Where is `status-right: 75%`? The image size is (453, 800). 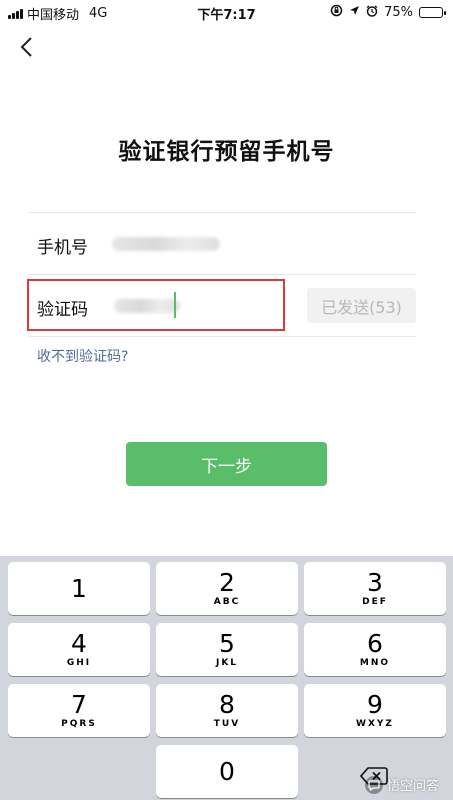 status-right: 75% is located at coordinates (388, 12).